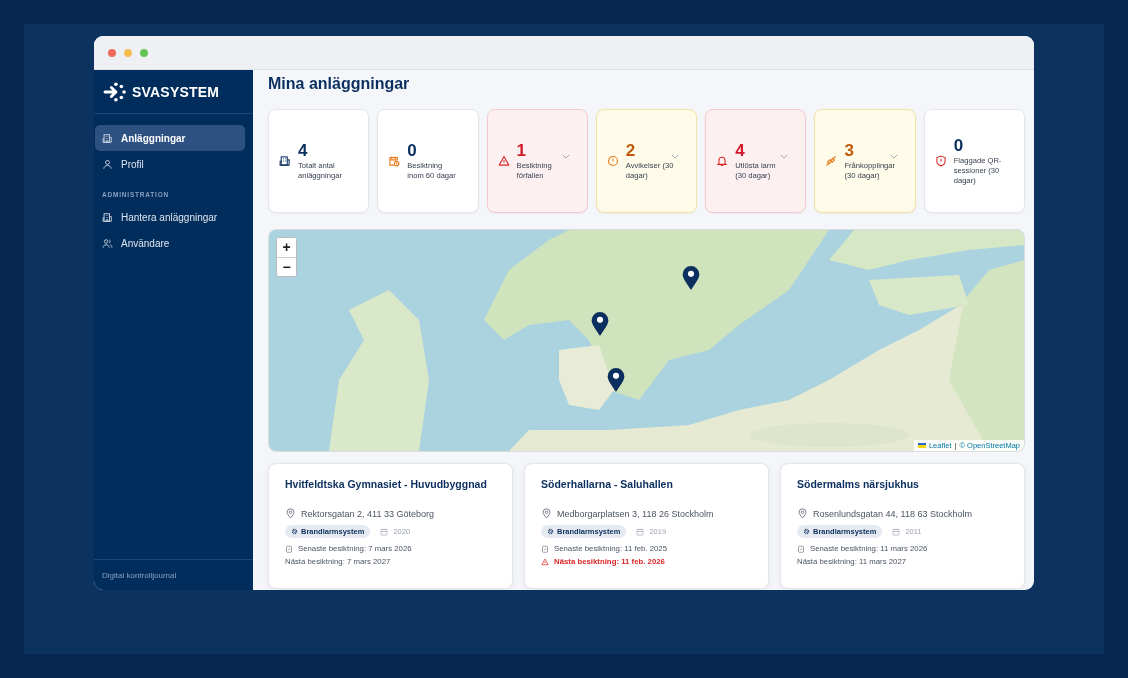 The height and width of the screenshot is (678, 1128). I want to click on calendar-clock-icon, so click(394, 161).